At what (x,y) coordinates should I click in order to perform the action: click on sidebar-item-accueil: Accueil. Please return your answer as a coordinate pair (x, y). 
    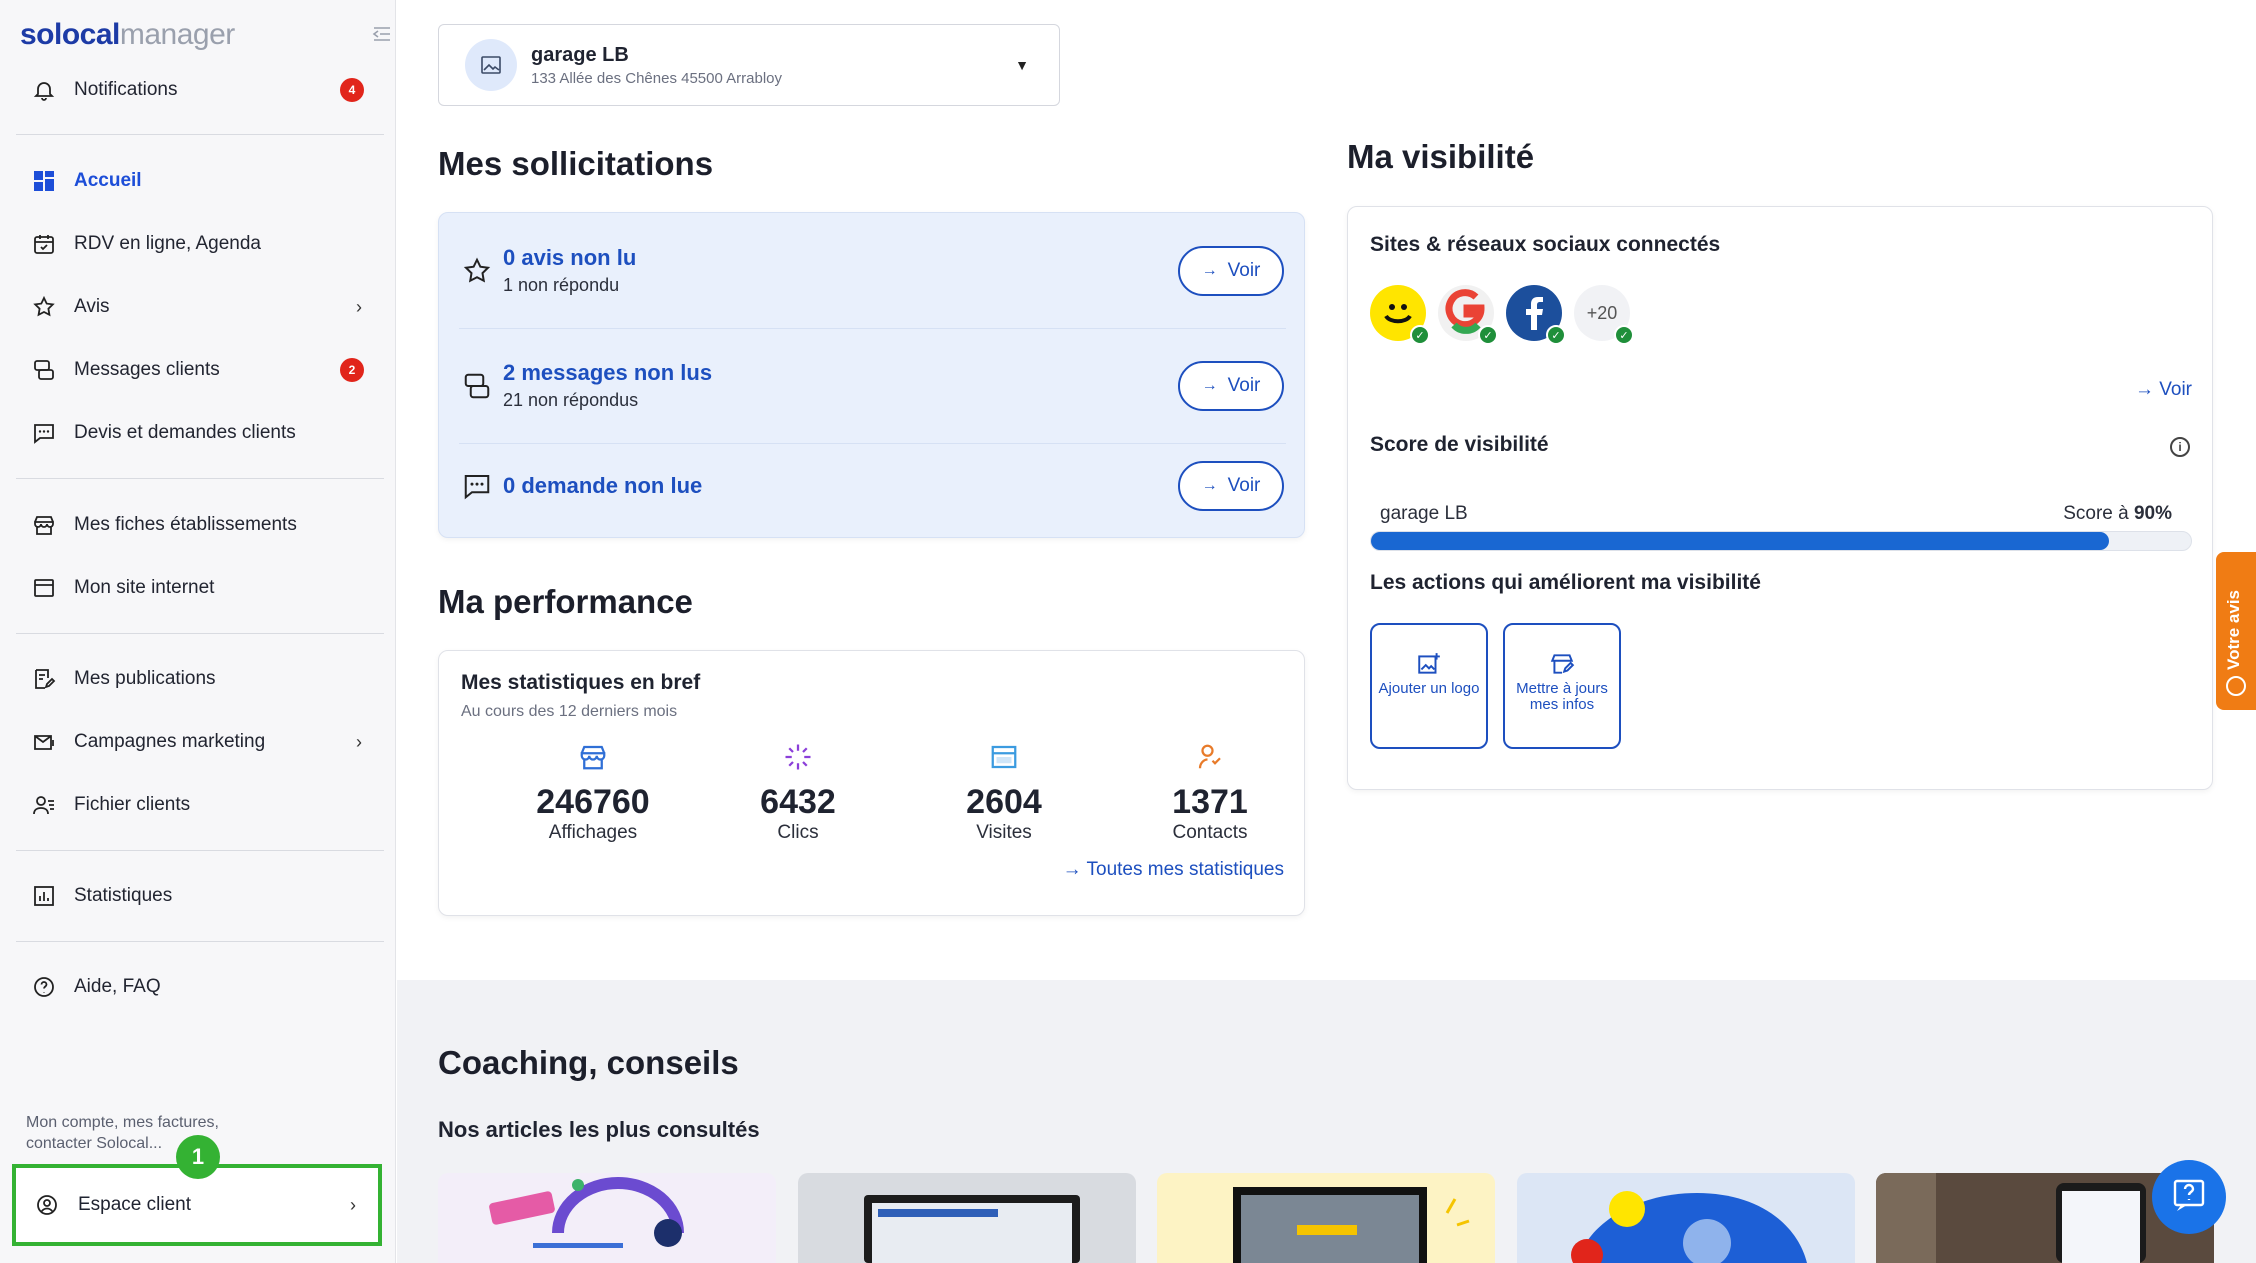
    Looking at the image, I should click on (199, 181).